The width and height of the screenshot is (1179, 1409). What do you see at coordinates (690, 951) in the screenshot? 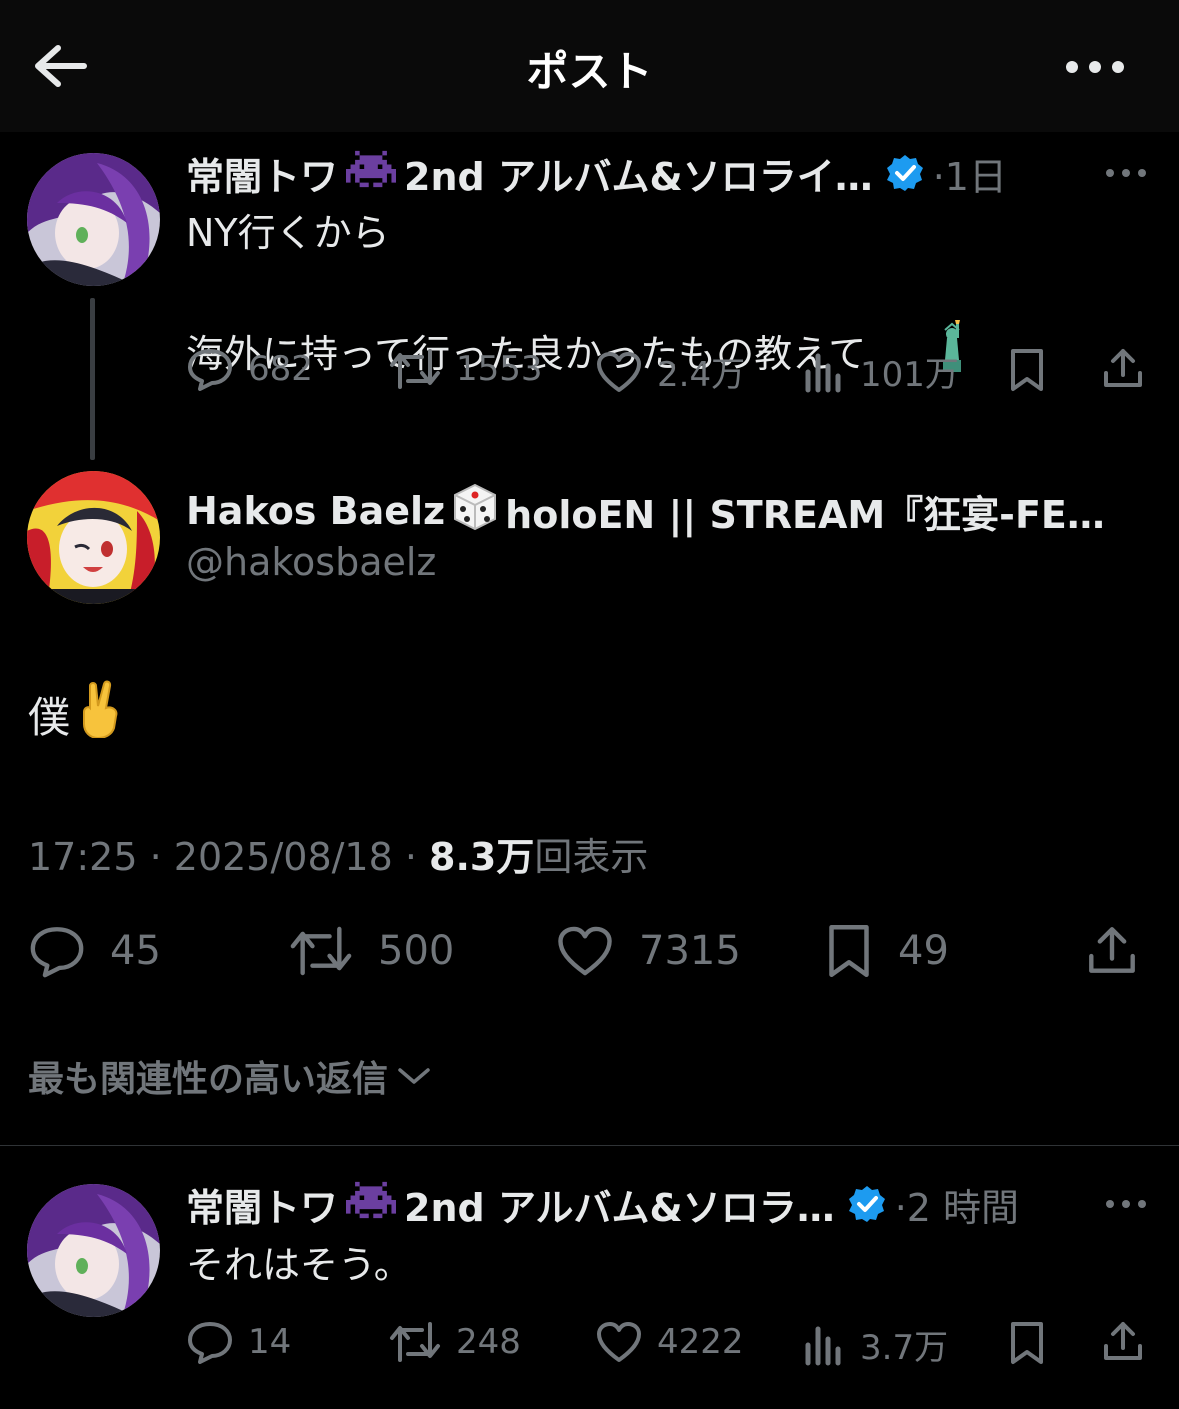
I see `like-count: 7315` at bounding box center [690, 951].